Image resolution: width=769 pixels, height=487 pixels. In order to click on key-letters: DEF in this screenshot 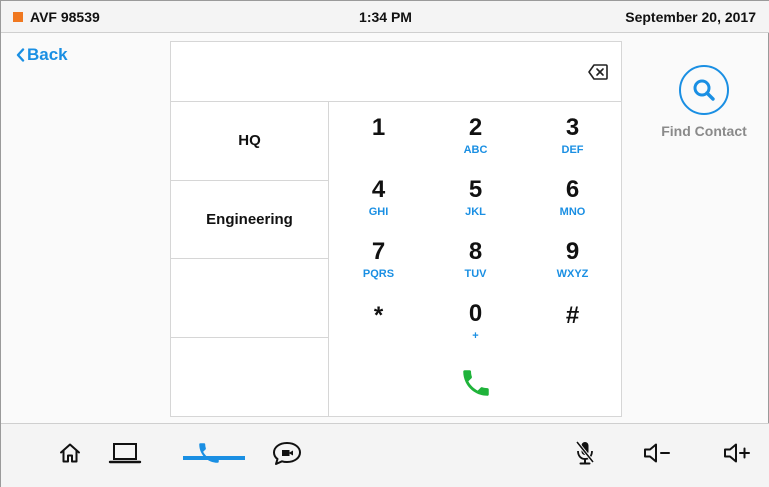, I will do `click(572, 150)`.